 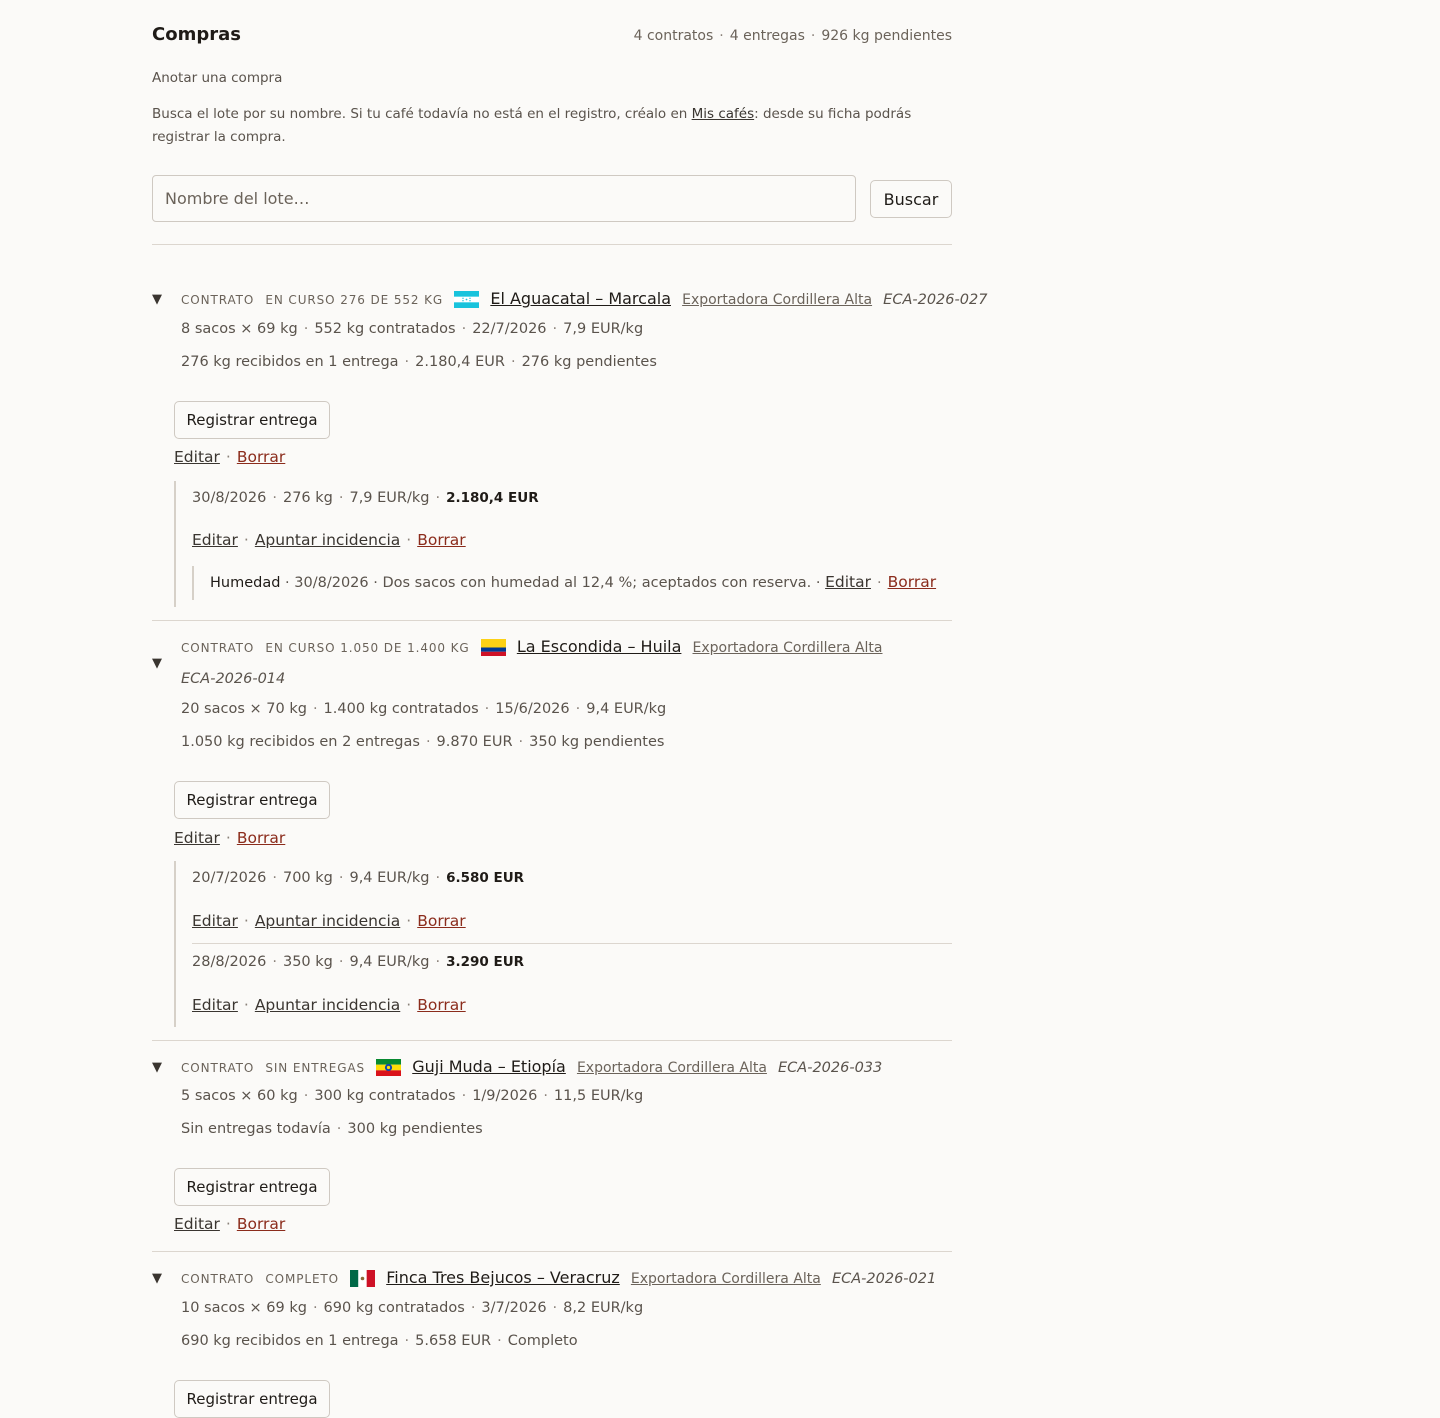 I want to click on contracted-kg: 300 kg contratados, so click(x=385, y=1096).